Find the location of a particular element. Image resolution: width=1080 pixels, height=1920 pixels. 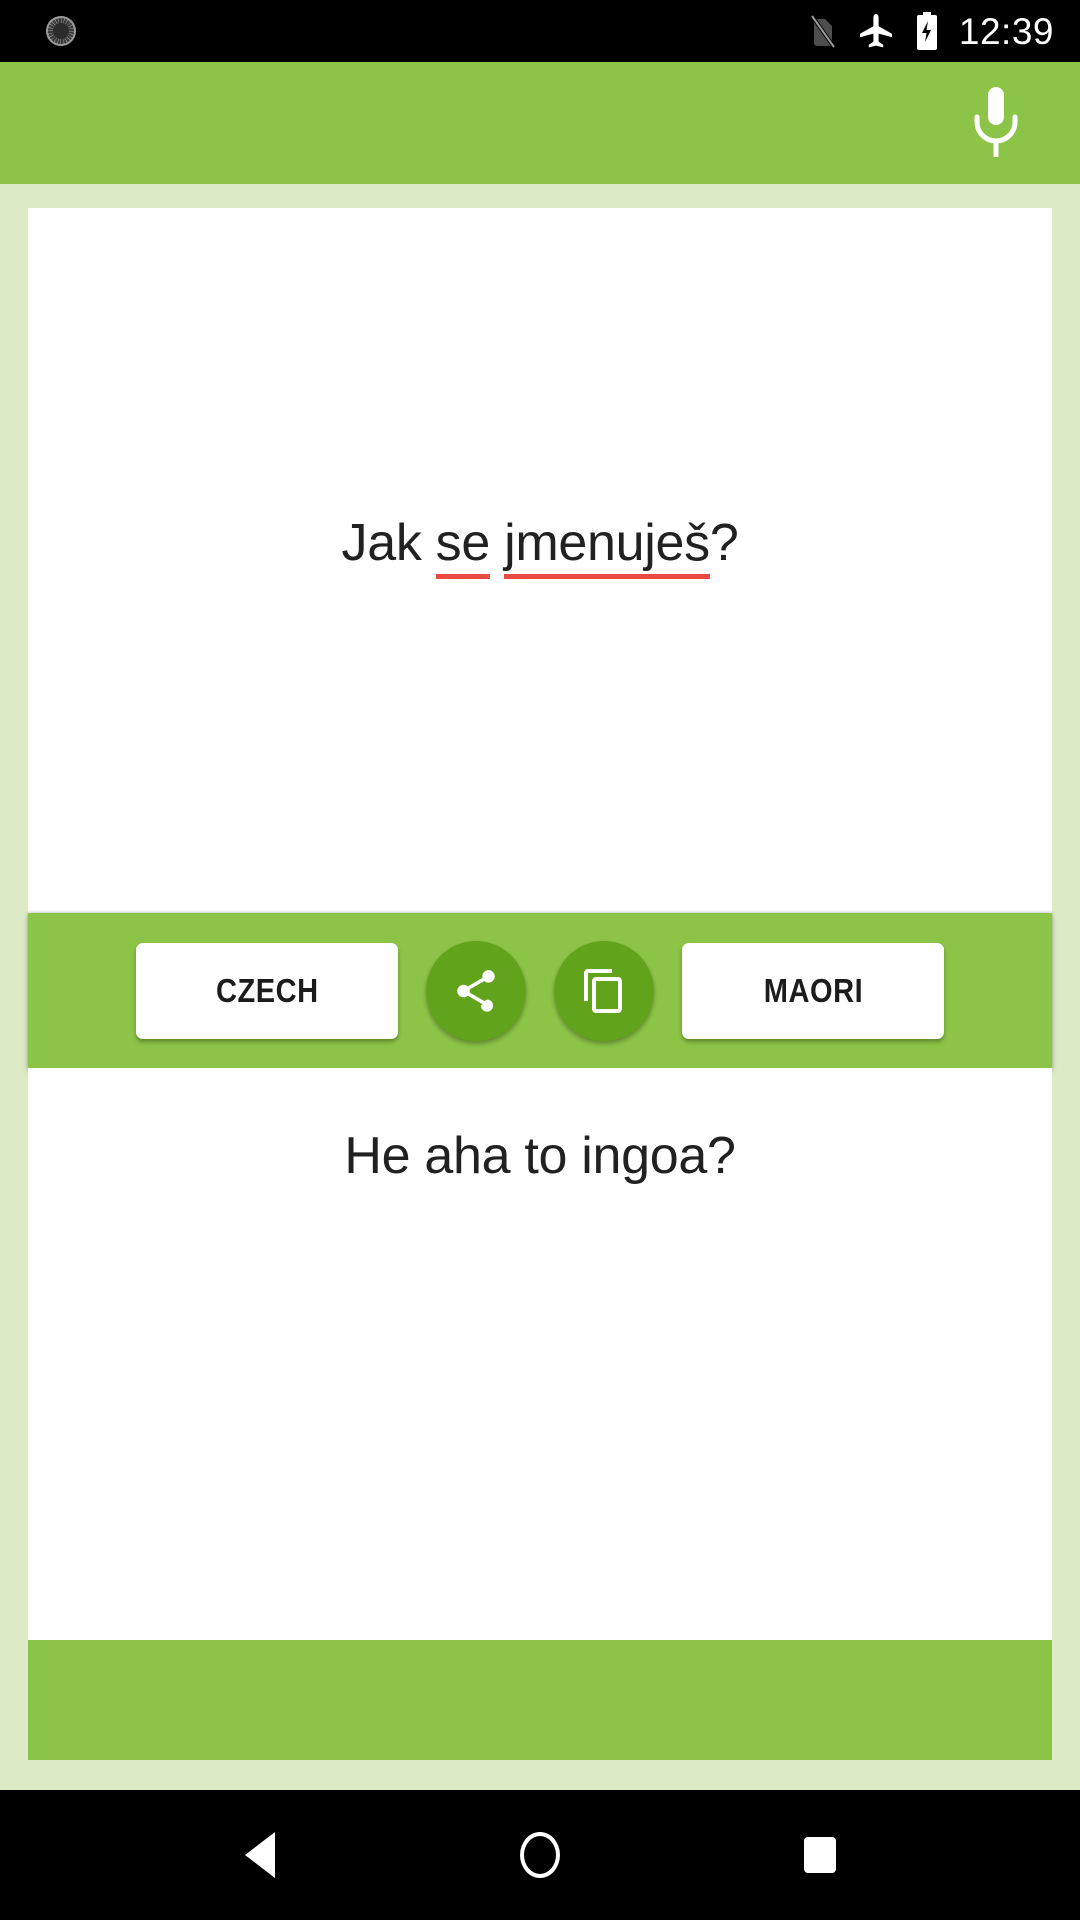

language-toolbar: CZECH MAORI is located at coordinates (540, 990).